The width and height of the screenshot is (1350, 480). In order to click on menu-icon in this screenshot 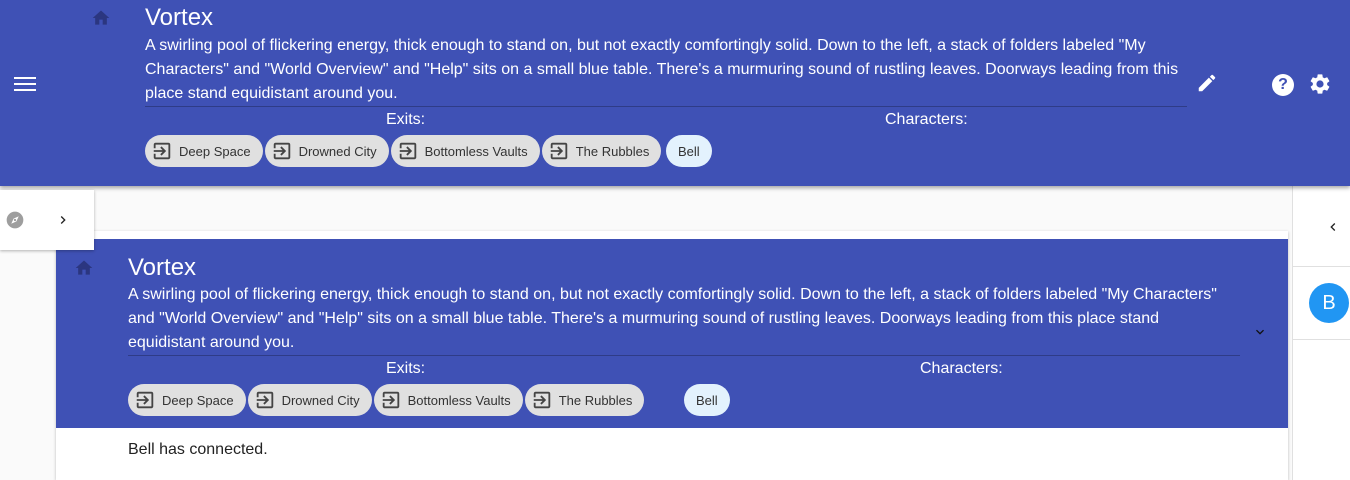, I will do `click(25, 85)`.